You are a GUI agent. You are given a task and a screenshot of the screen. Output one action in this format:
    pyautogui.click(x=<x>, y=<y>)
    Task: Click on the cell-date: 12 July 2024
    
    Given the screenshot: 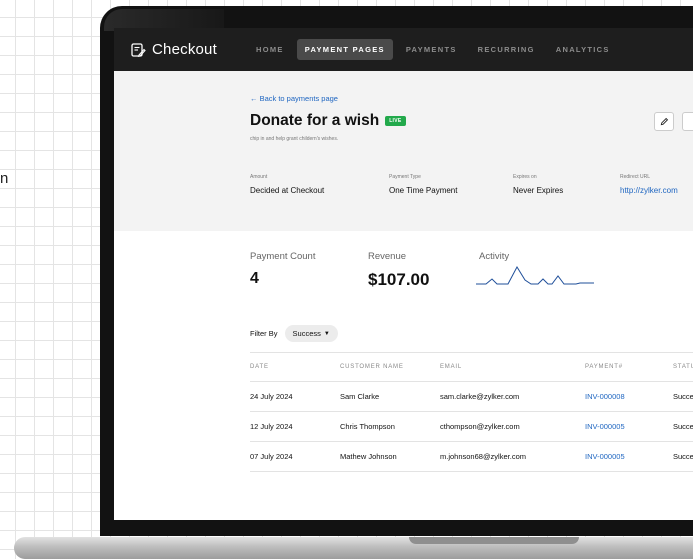 What is the action you would take?
    pyautogui.click(x=271, y=426)
    